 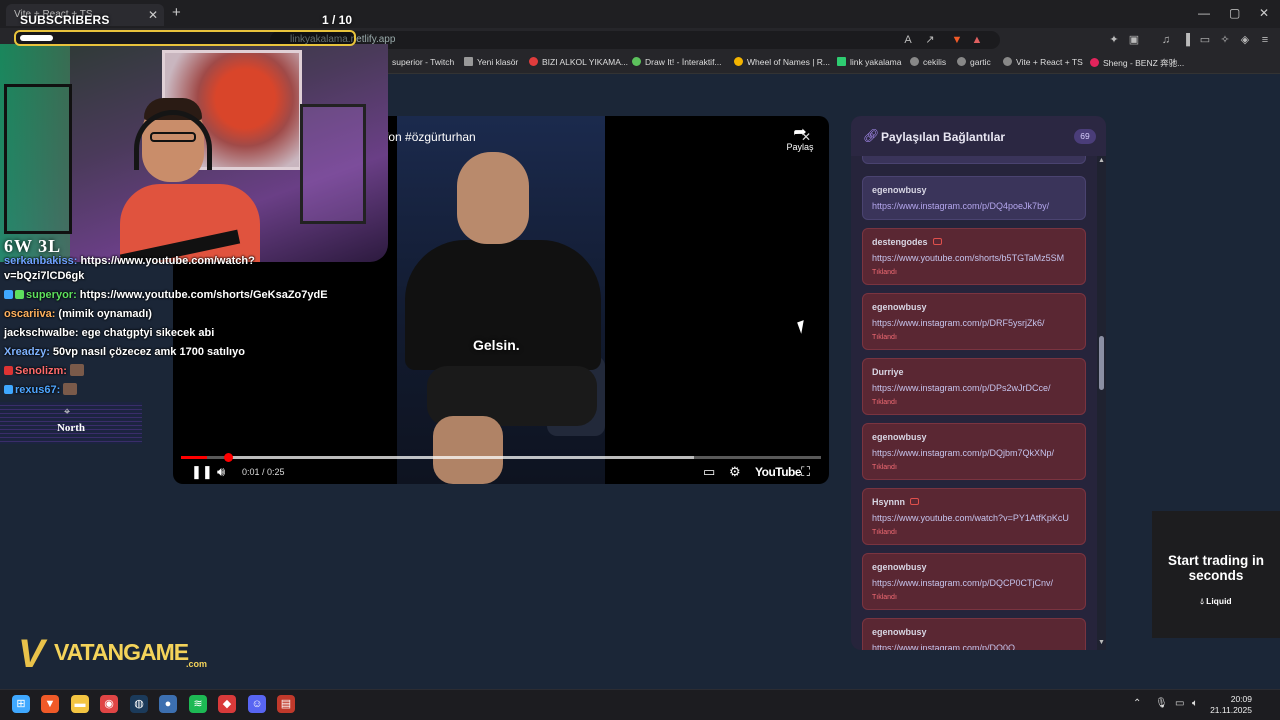 What do you see at coordinates (257, 704) in the screenshot?
I see `discord-icon: ☺` at bounding box center [257, 704].